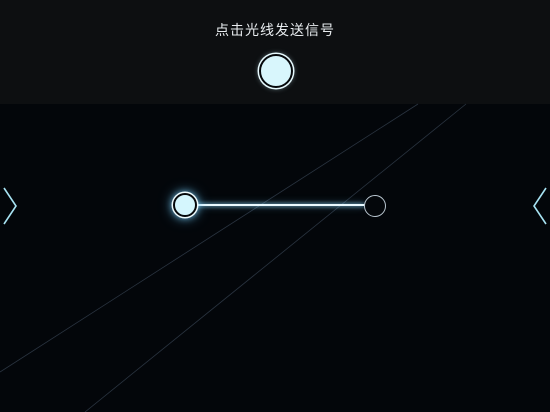 Image resolution: width=550 pixels, height=412 pixels. I want to click on chevron-right-icon, so click(540, 206).